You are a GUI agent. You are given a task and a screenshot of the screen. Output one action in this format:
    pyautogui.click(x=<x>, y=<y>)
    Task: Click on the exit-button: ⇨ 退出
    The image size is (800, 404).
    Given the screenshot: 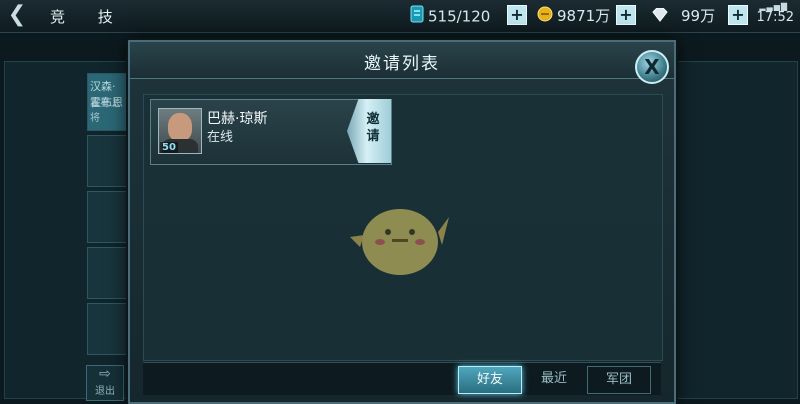 What is the action you would take?
    pyautogui.click(x=105, y=383)
    